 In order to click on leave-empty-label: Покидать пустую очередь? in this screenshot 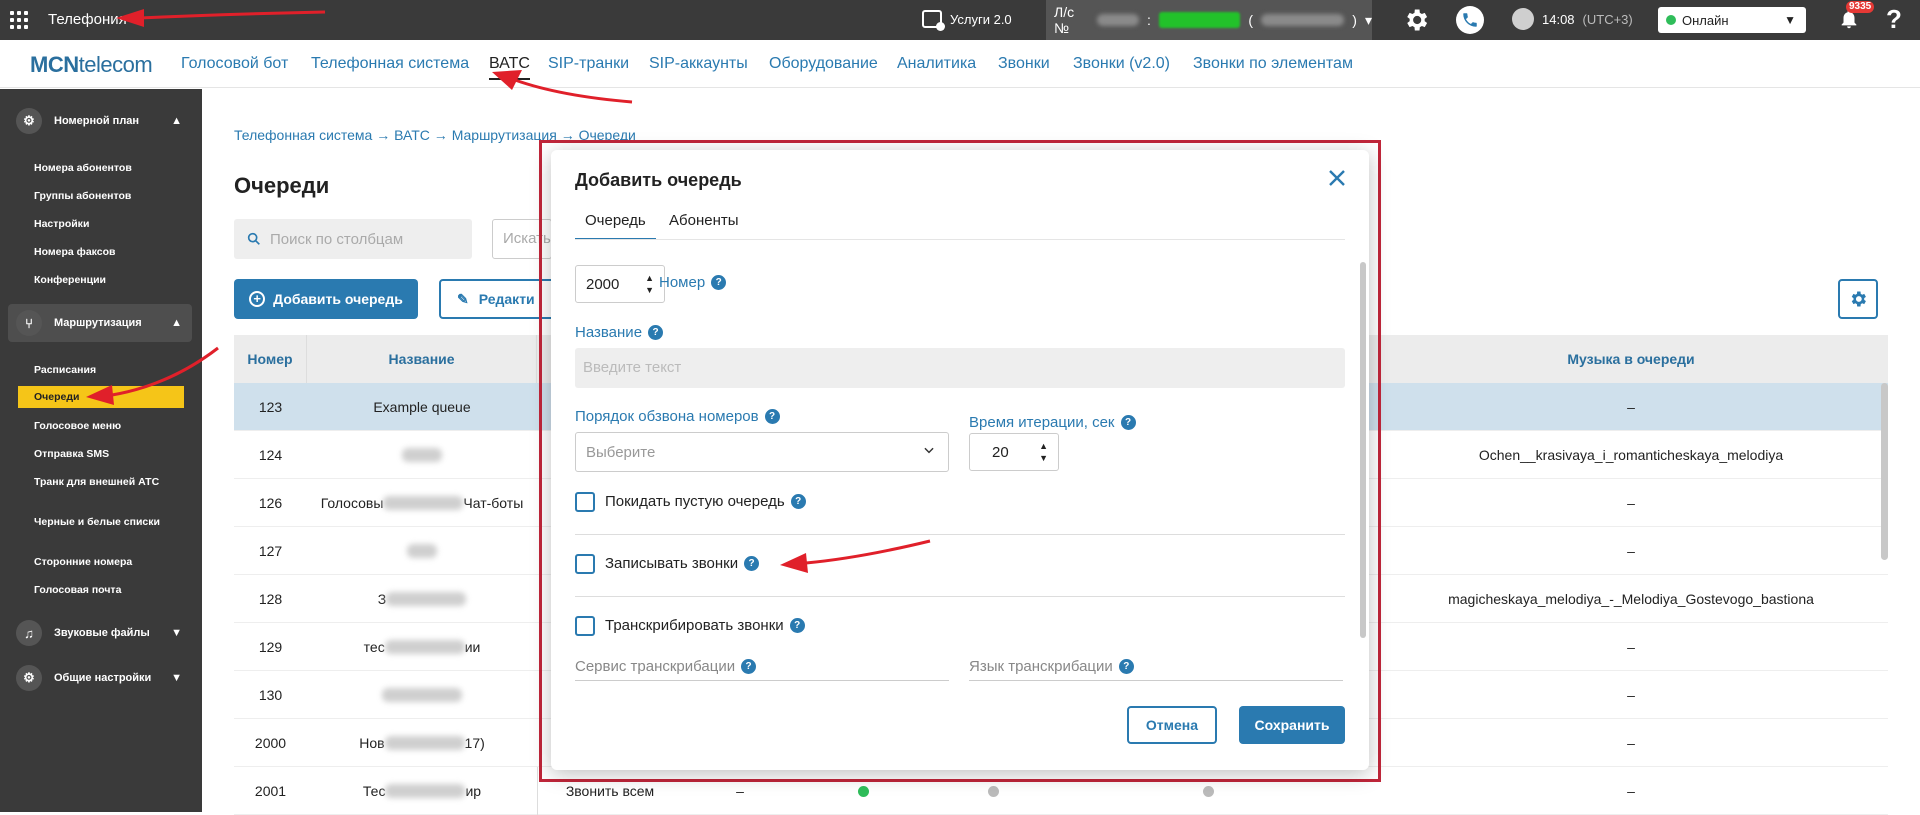, I will do `click(705, 501)`.